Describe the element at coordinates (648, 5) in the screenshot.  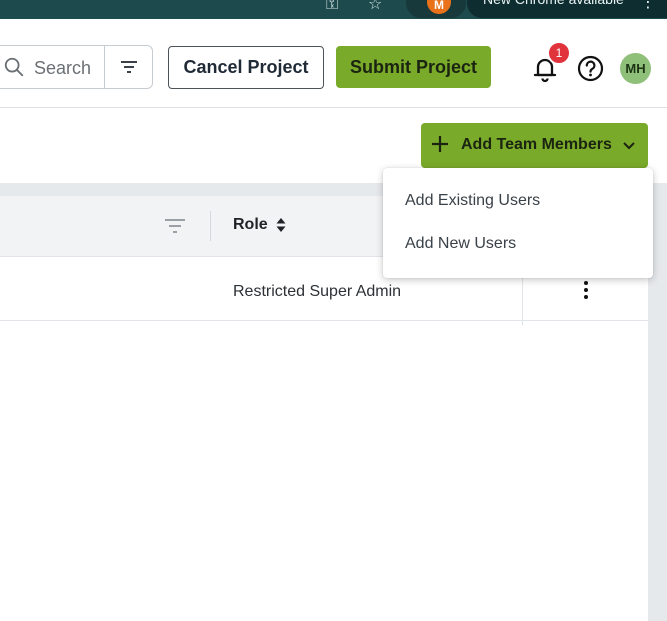
I see `browser-menu-icon: ⋮` at that location.